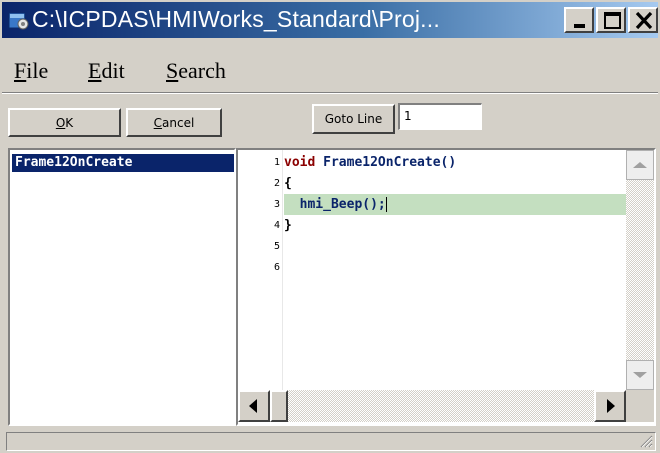 The height and width of the screenshot is (453, 660). I want to click on line-number-gutter: 1 2 3 4 5 6, so click(260, 270).